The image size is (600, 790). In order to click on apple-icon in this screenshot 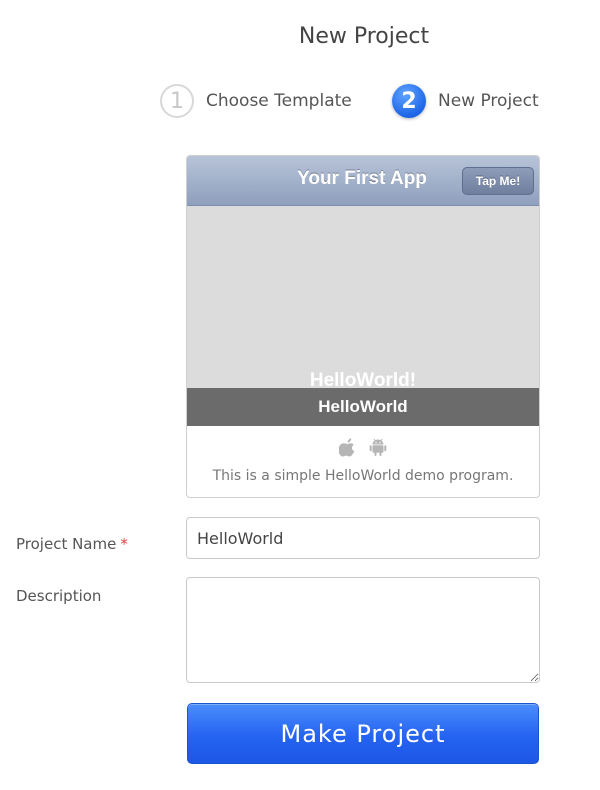, I will do `click(348, 447)`.